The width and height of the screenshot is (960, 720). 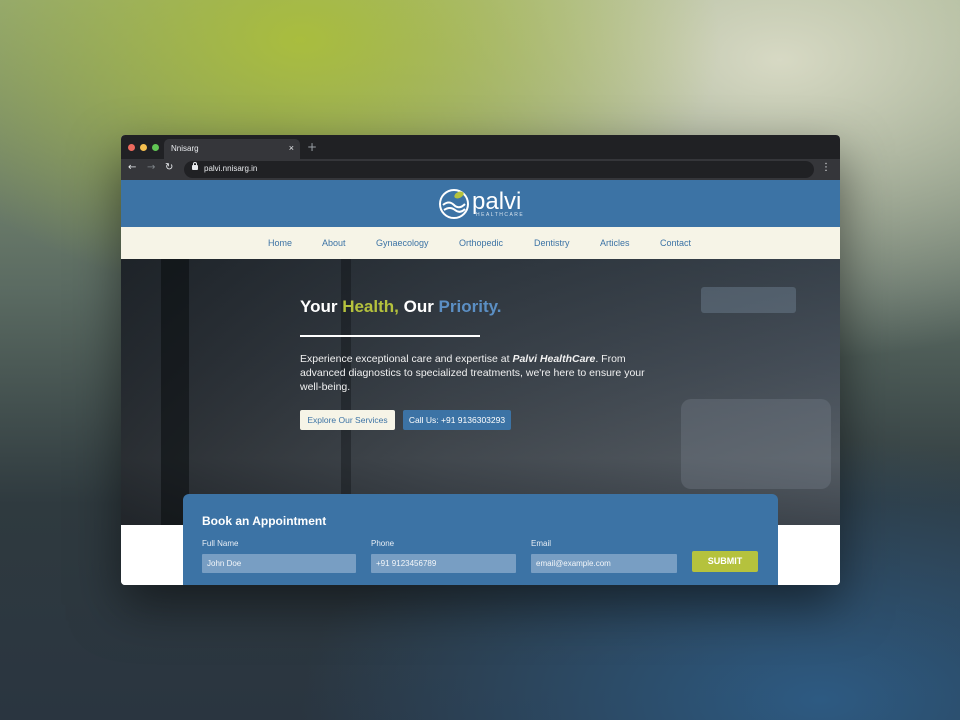 I want to click on phone-input: +91 9123456789, so click(x=443, y=563).